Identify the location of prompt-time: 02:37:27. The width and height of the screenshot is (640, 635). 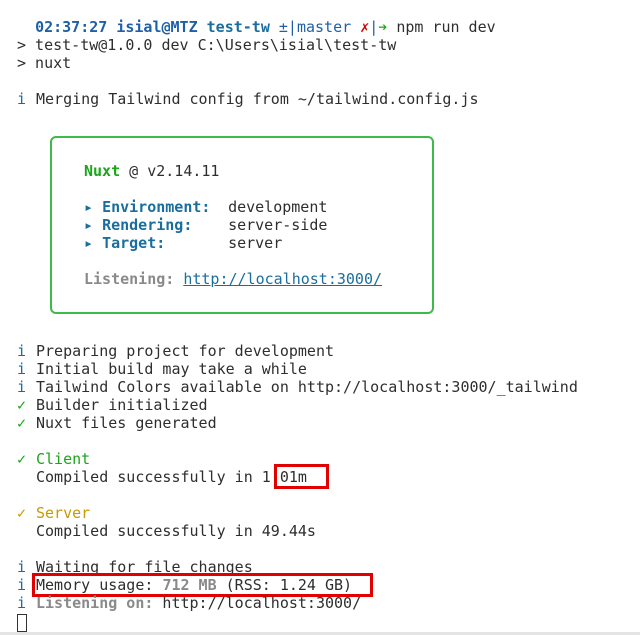
(71, 27).